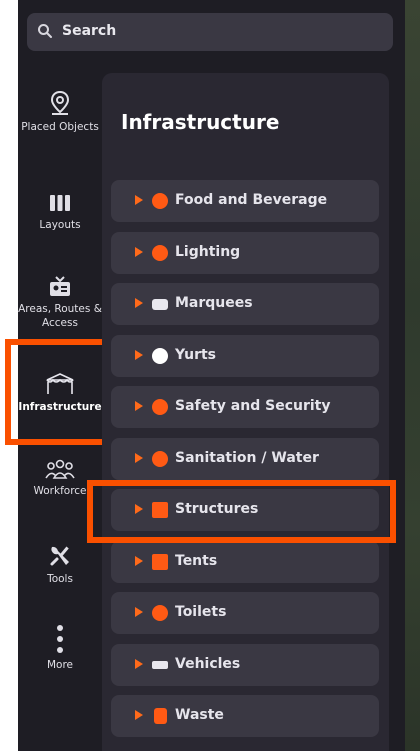  I want to click on sidebar-item-areas-routes-access: Areas, Routes & Access, so click(60, 303).